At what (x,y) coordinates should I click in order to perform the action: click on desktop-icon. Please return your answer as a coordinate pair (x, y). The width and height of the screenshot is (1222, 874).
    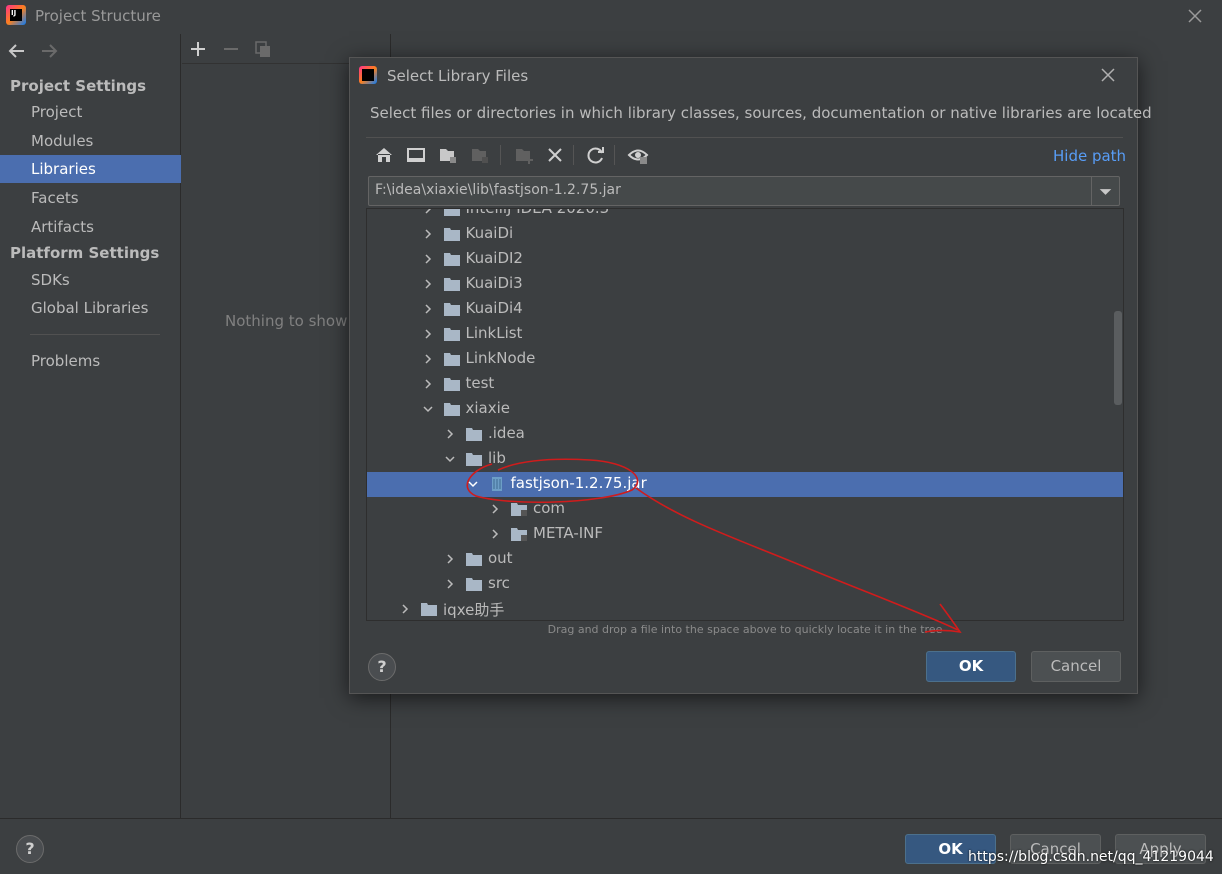
    Looking at the image, I should click on (416, 155).